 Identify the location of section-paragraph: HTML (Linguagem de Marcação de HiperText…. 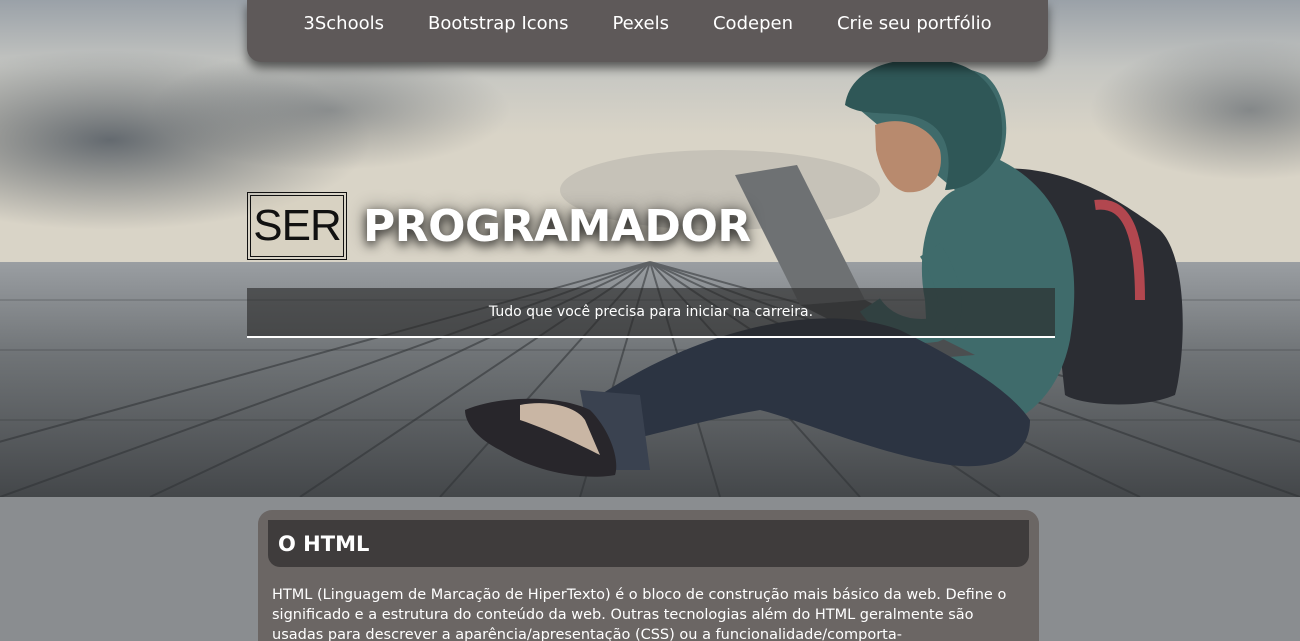
(639, 614).